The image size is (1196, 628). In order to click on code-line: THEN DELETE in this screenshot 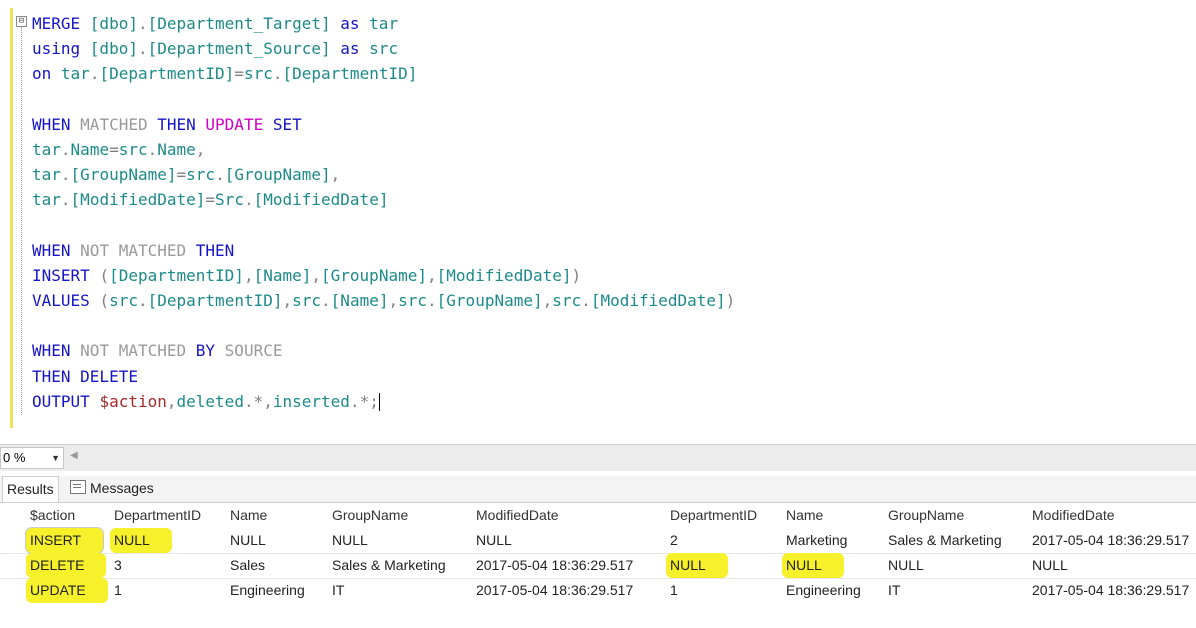, I will do `click(383, 376)`.